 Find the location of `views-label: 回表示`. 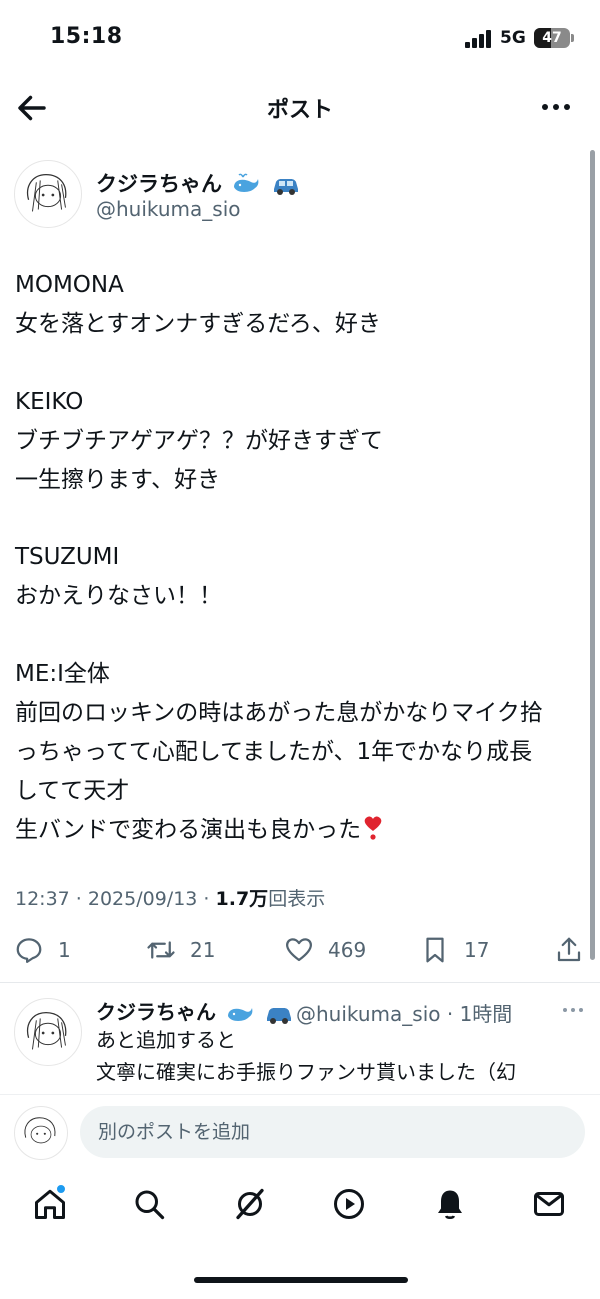

views-label: 回表示 is located at coordinates (297, 899).